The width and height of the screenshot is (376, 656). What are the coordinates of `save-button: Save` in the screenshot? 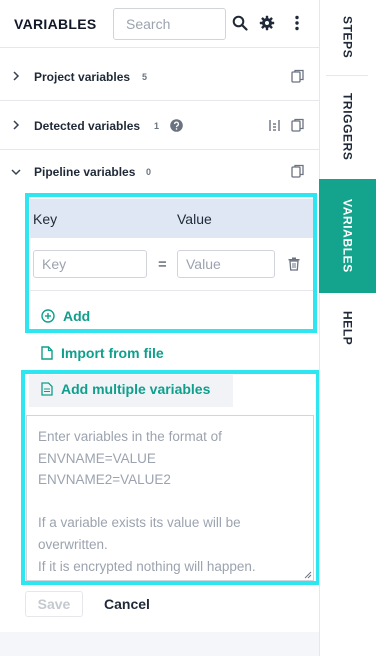 It's located at (54, 604).